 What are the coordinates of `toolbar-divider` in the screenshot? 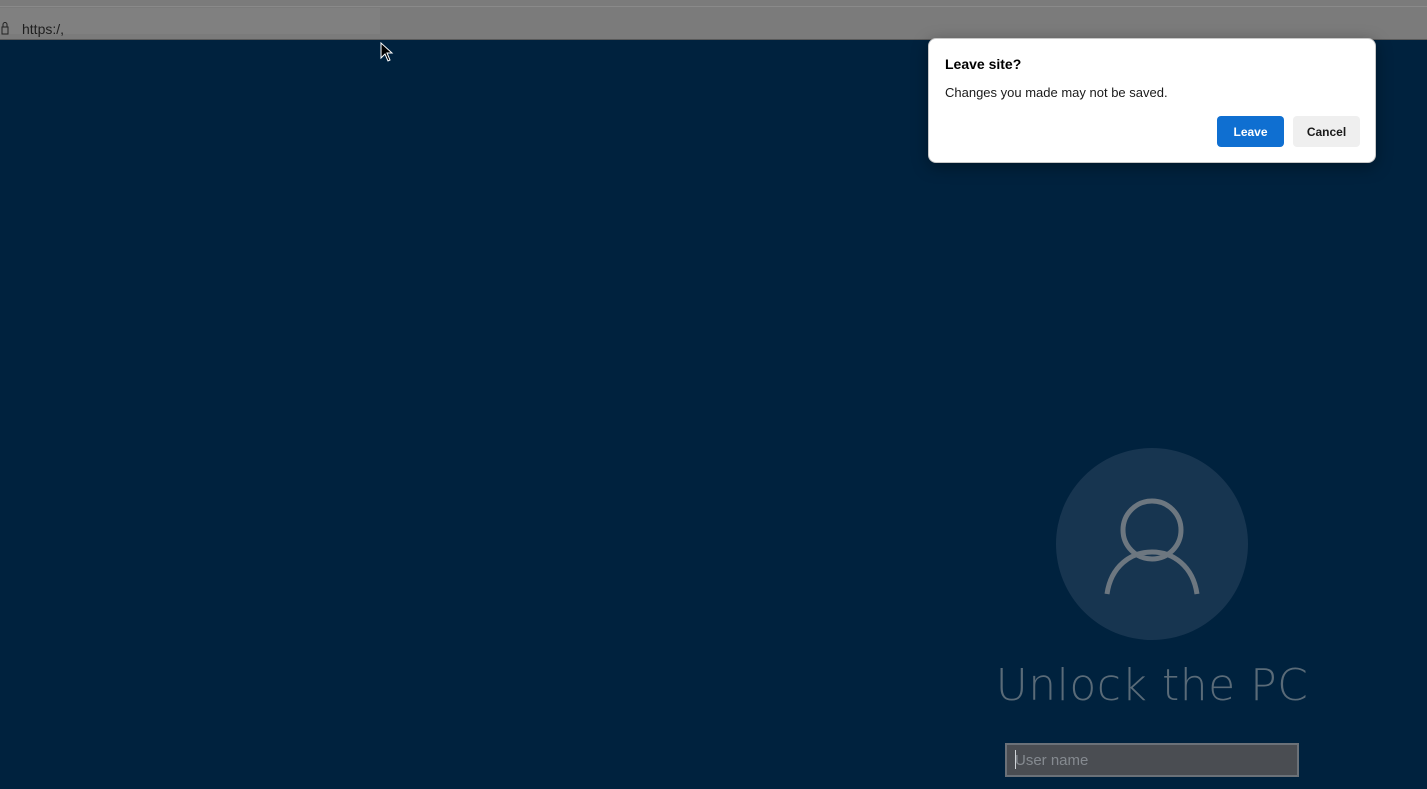 It's located at (713, 6).